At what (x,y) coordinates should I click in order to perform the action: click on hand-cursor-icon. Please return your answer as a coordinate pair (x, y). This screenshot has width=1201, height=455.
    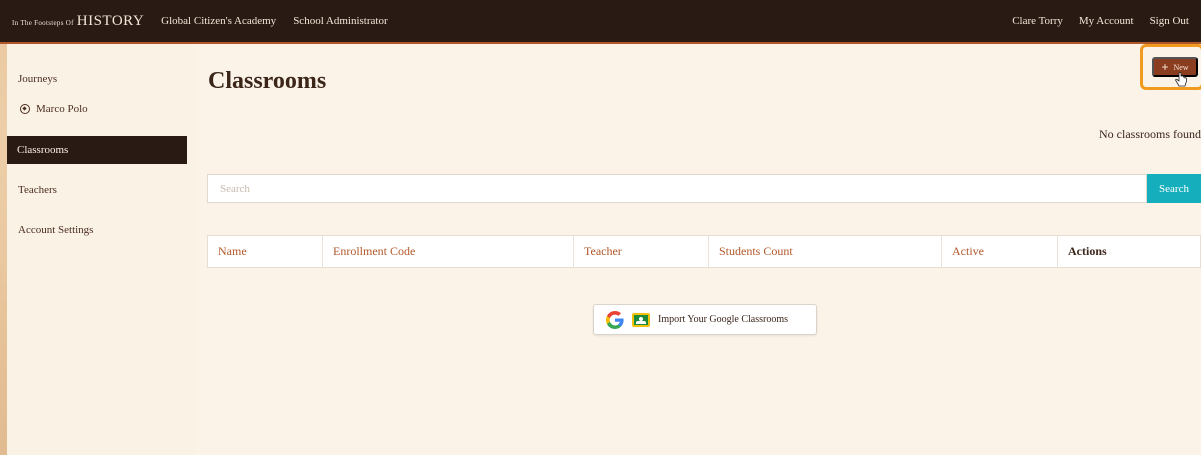
    Looking at the image, I should click on (1181, 79).